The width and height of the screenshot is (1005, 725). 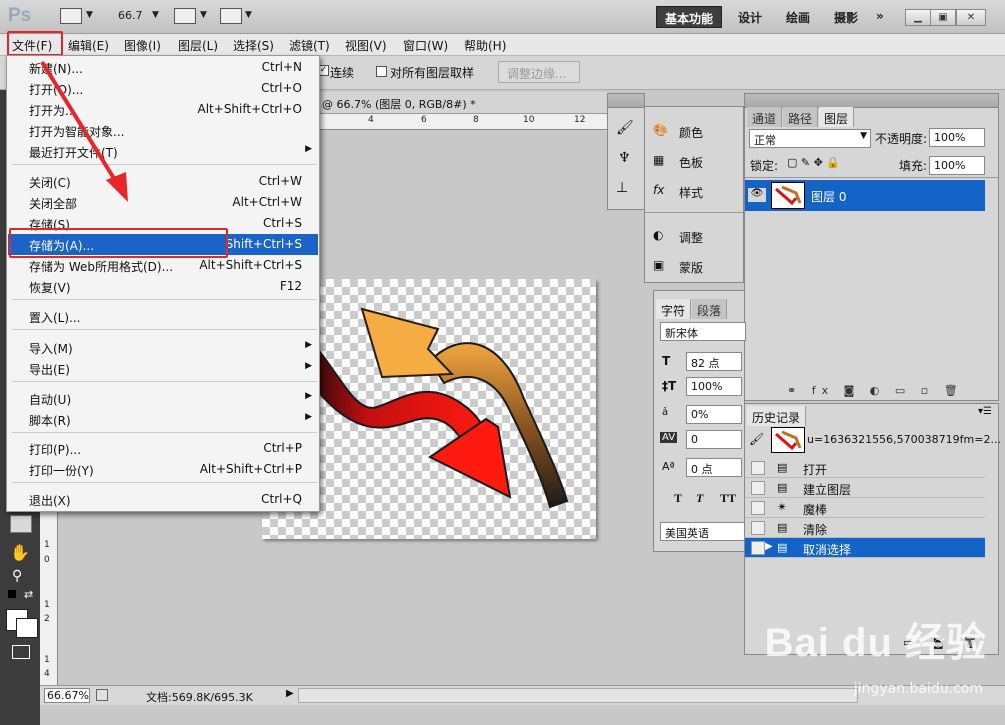 What do you see at coordinates (163, 286) in the screenshot?
I see `menu-item-revert: 恢复(V) F12` at bounding box center [163, 286].